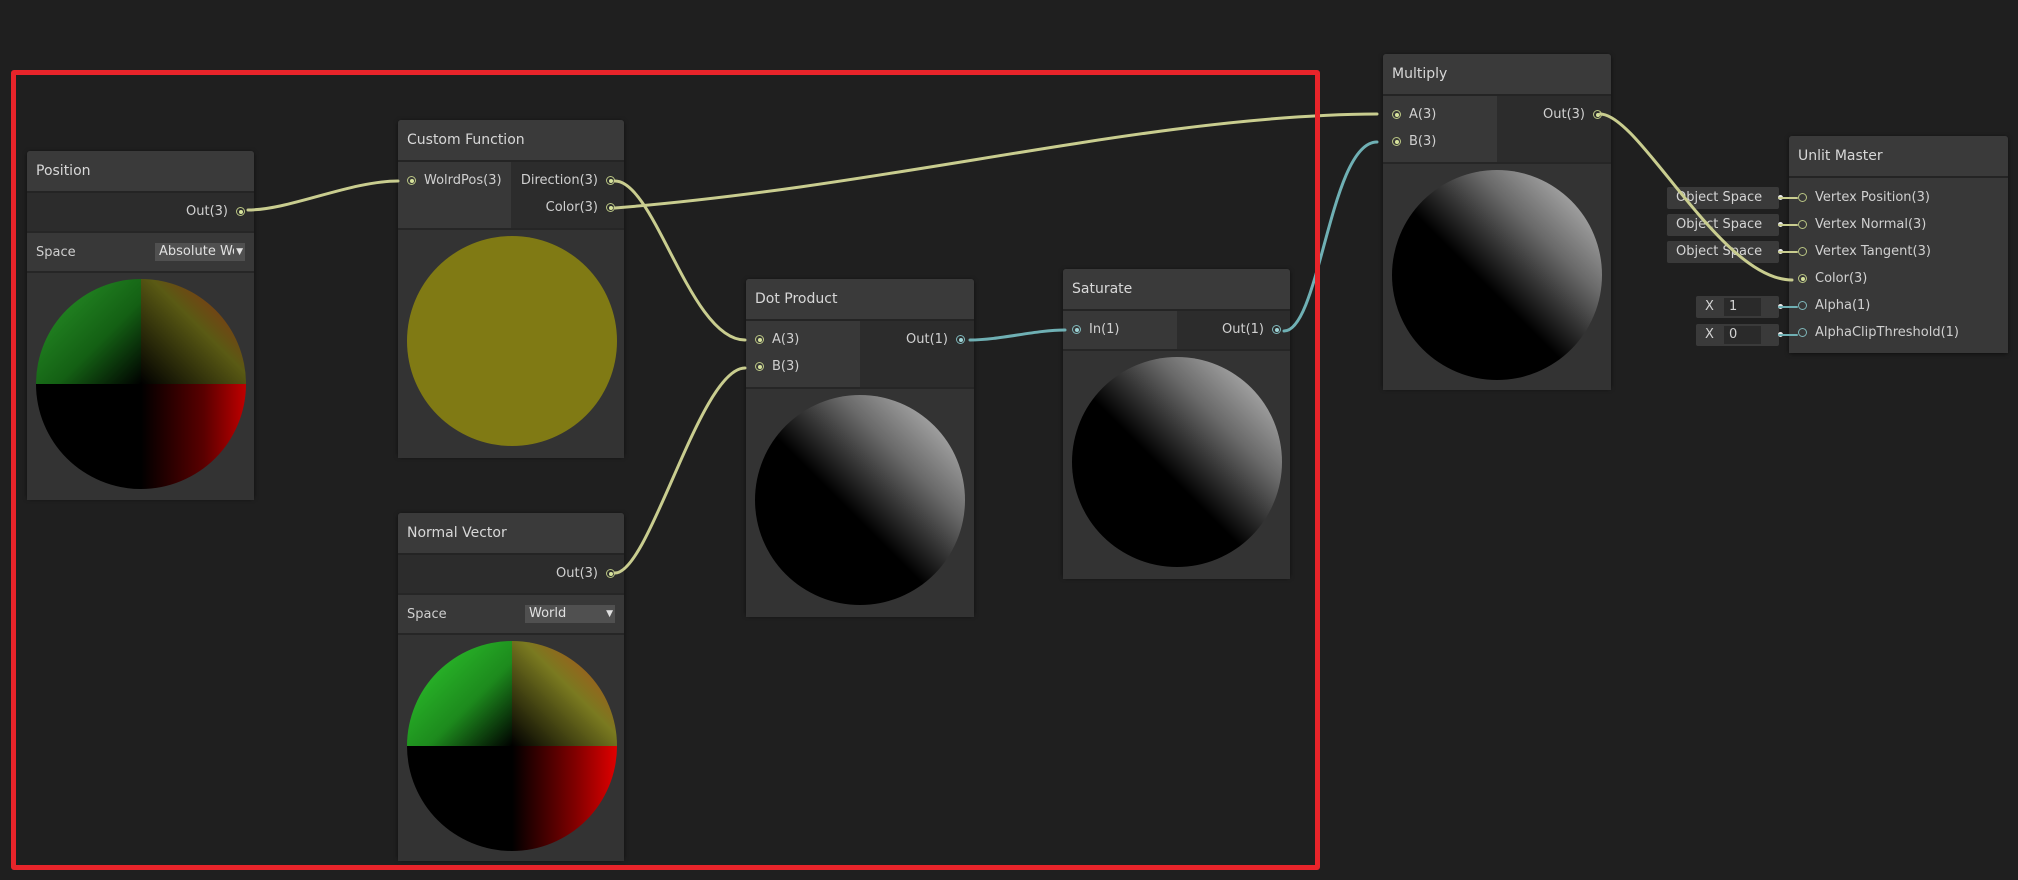 The height and width of the screenshot is (880, 2018). Describe the element at coordinates (427, 614) in the screenshot. I see `normal-space-label: Space` at that location.